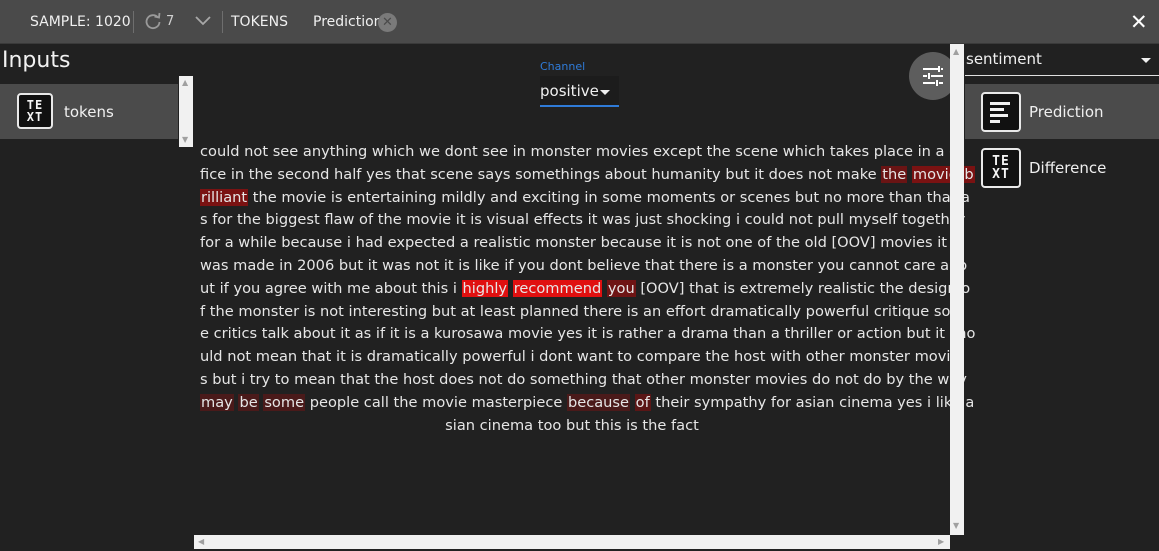  Describe the element at coordinates (224, 197) in the screenshot. I see `highlighted-token: rilliant` at that location.